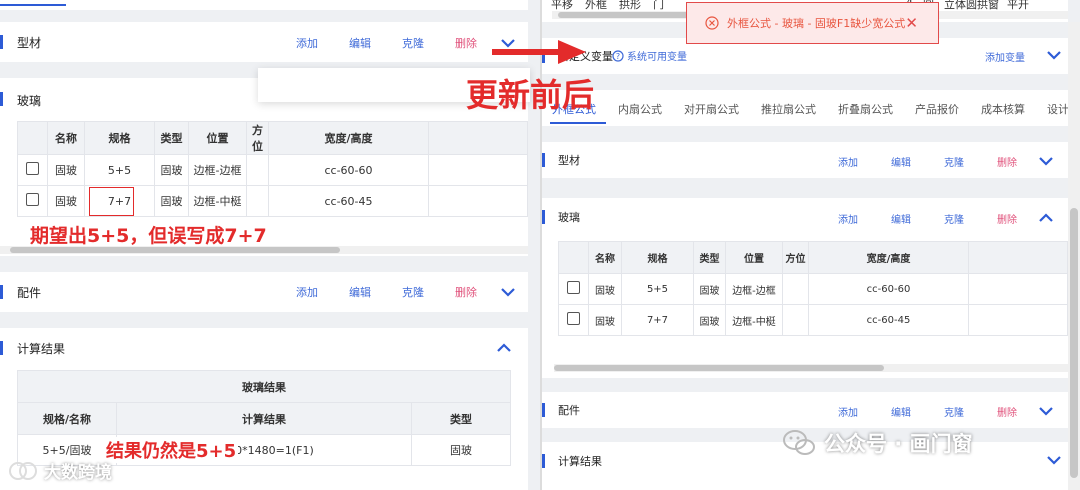  What do you see at coordinates (898, 444) in the screenshot?
I see `wechat-text: 公众号 · 画门窗` at bounding box center [898, 444].